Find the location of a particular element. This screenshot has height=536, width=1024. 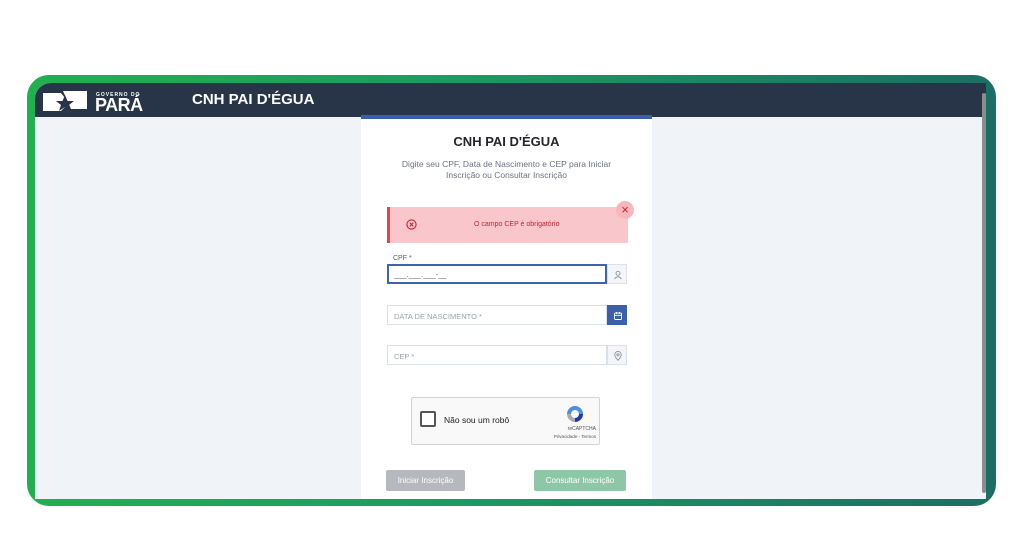

start-registration-button: Iniciar Inscrição is located at coordinates (425, 480).